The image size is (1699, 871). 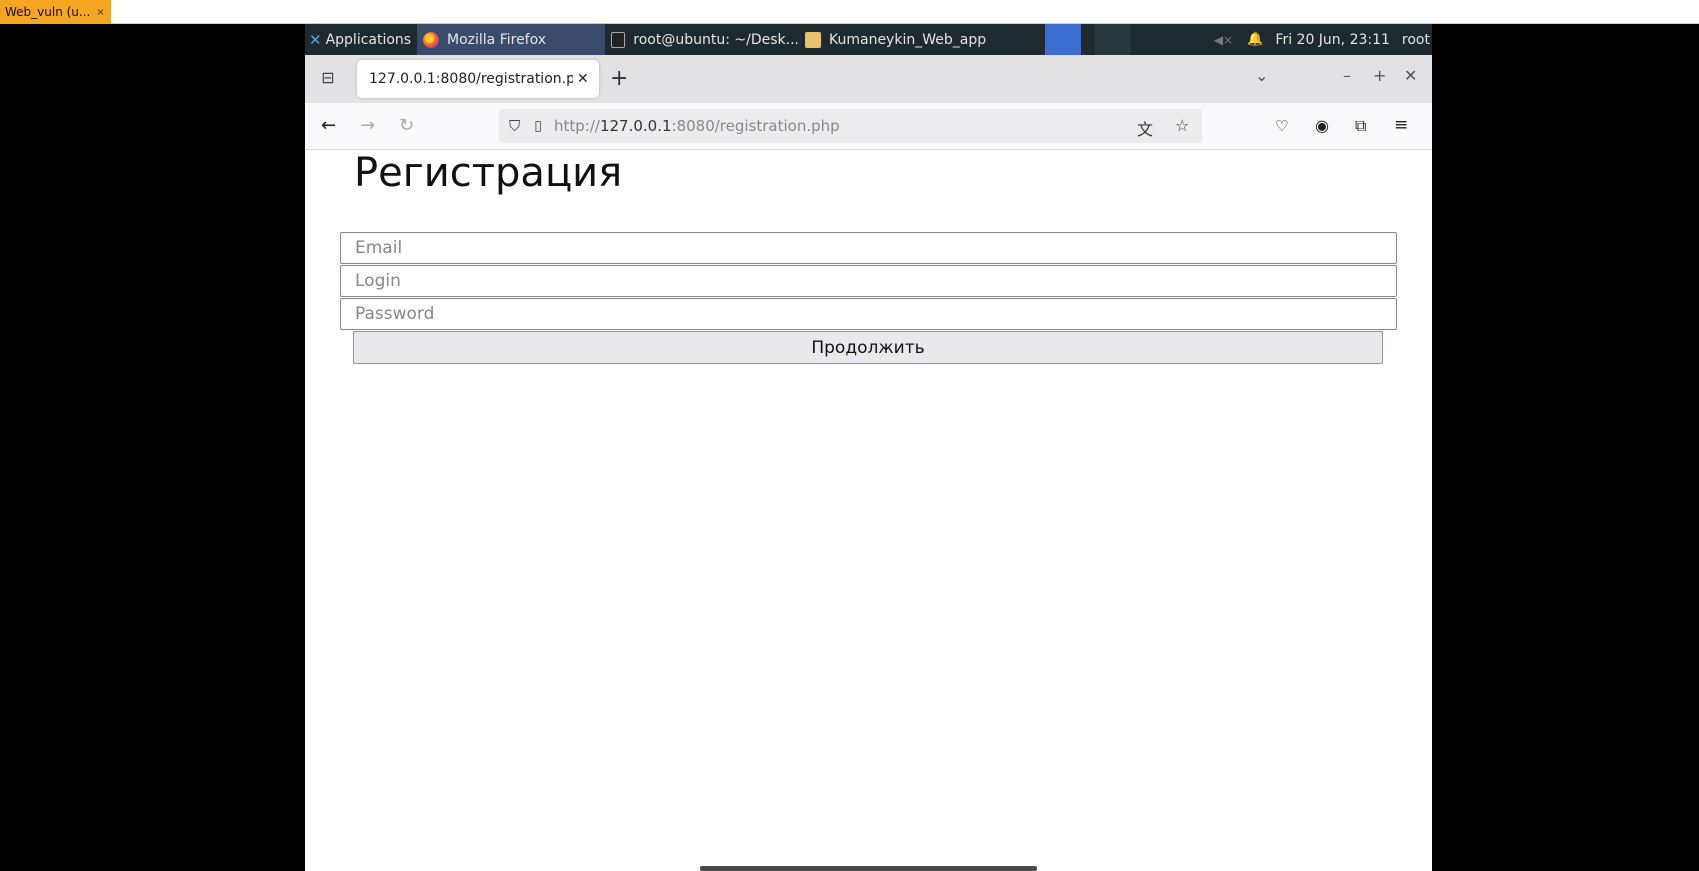 I want to click on url-scheme: http://, so click(x=576, y=126).